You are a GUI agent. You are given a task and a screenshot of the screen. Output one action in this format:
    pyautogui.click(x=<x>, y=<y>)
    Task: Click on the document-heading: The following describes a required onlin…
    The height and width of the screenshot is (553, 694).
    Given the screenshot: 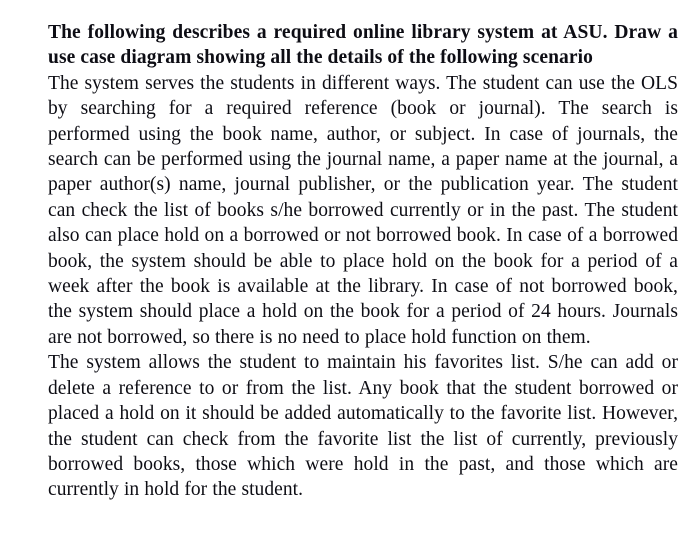 What is the action you would take?
    pyautogui.click(x=363, y=45)
    